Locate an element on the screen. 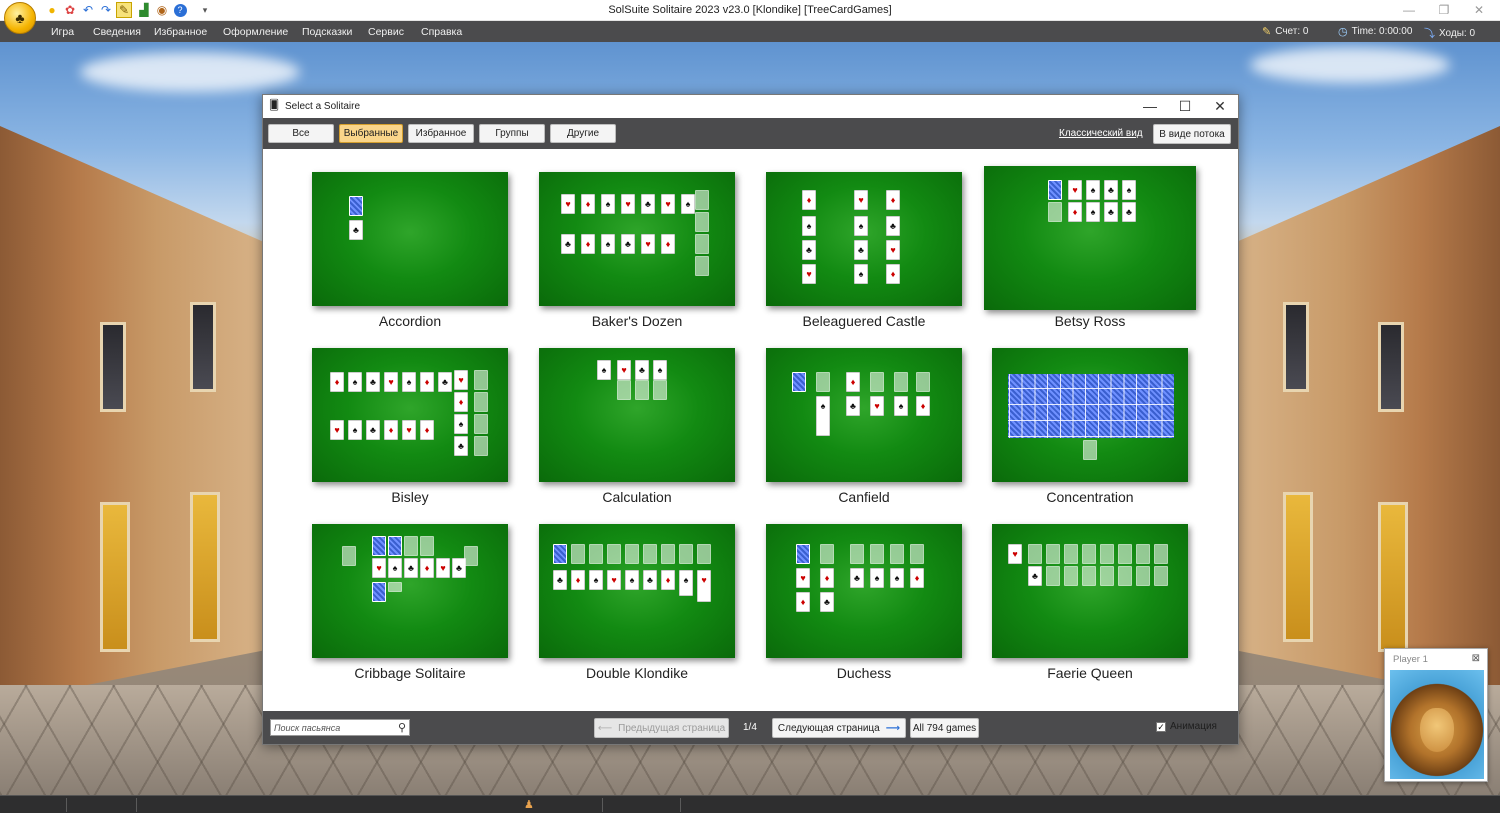 This screenshot has width=1500, height=813. time-display: ◷ Time: 0:00:00 is located at coordinates (1375, 31).